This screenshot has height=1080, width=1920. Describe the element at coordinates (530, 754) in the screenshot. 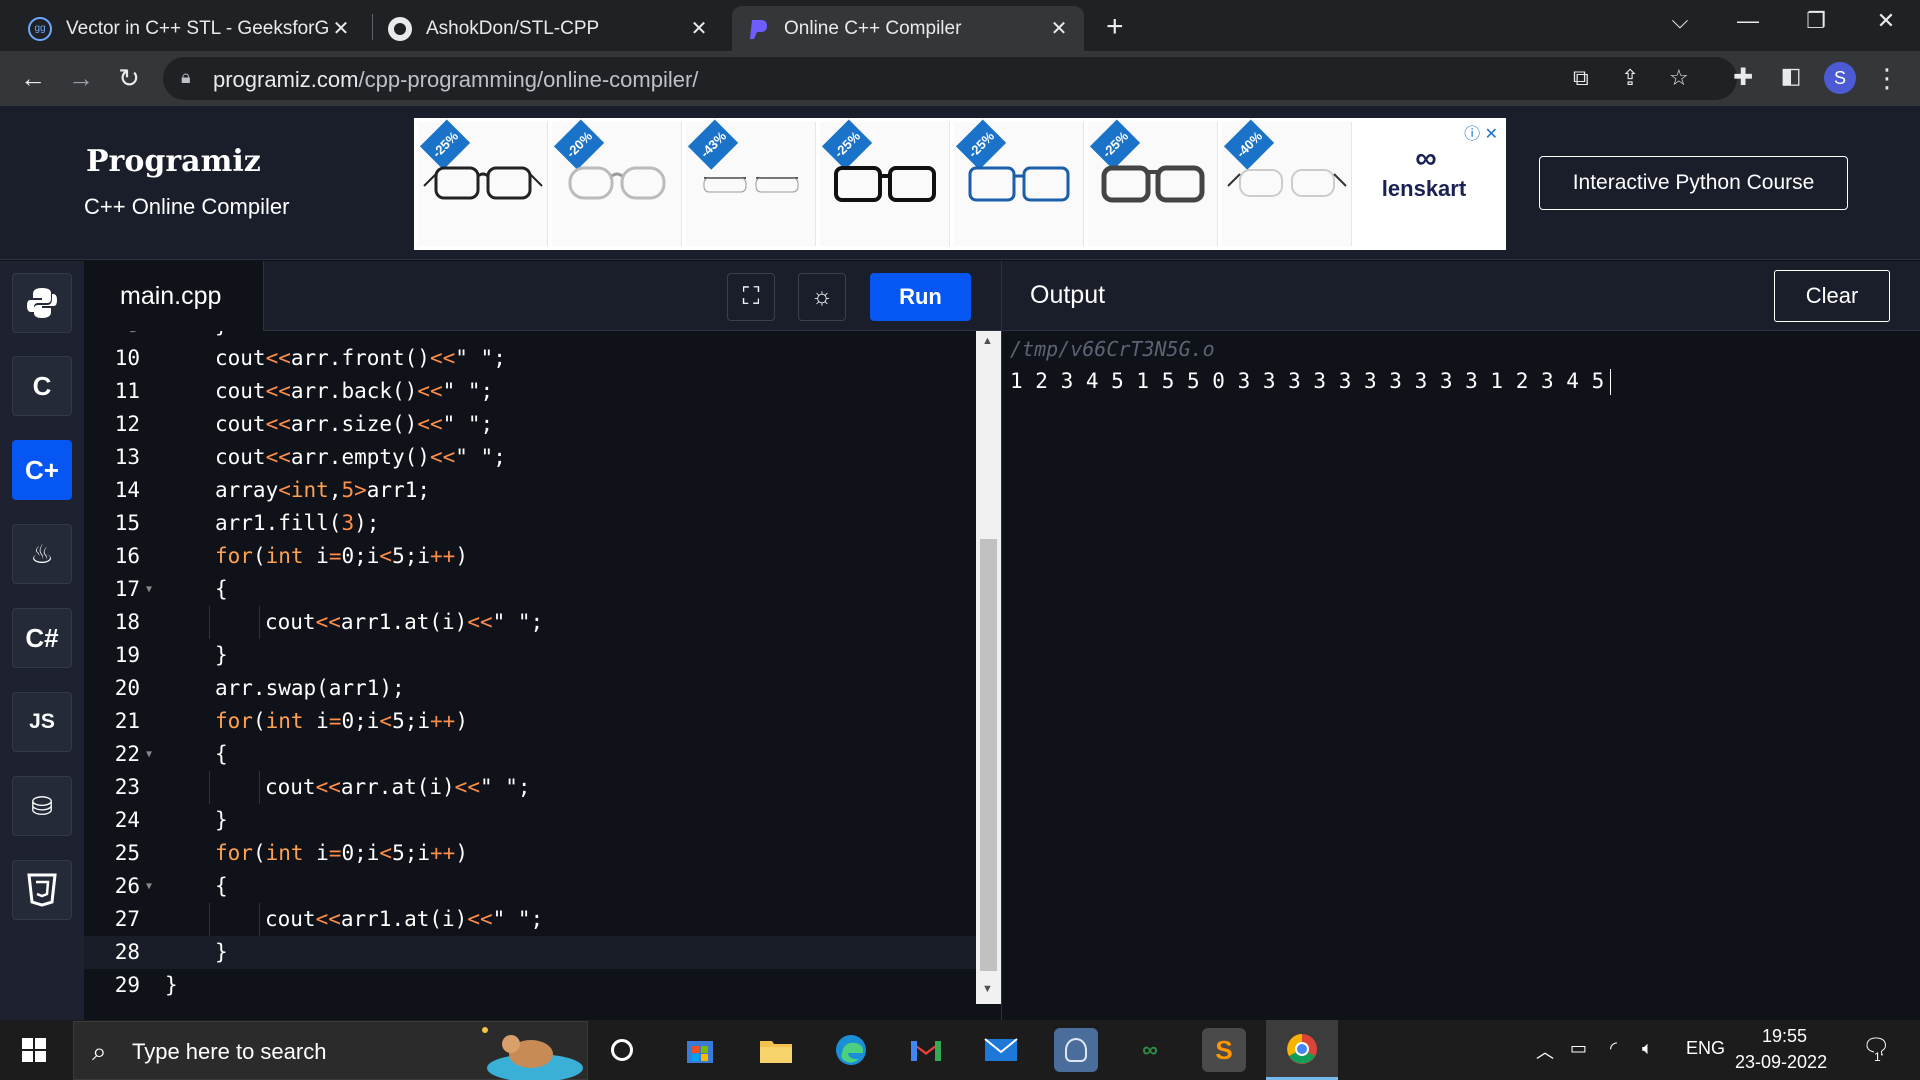

I see `code-line: 22 ▼ {` at that location.